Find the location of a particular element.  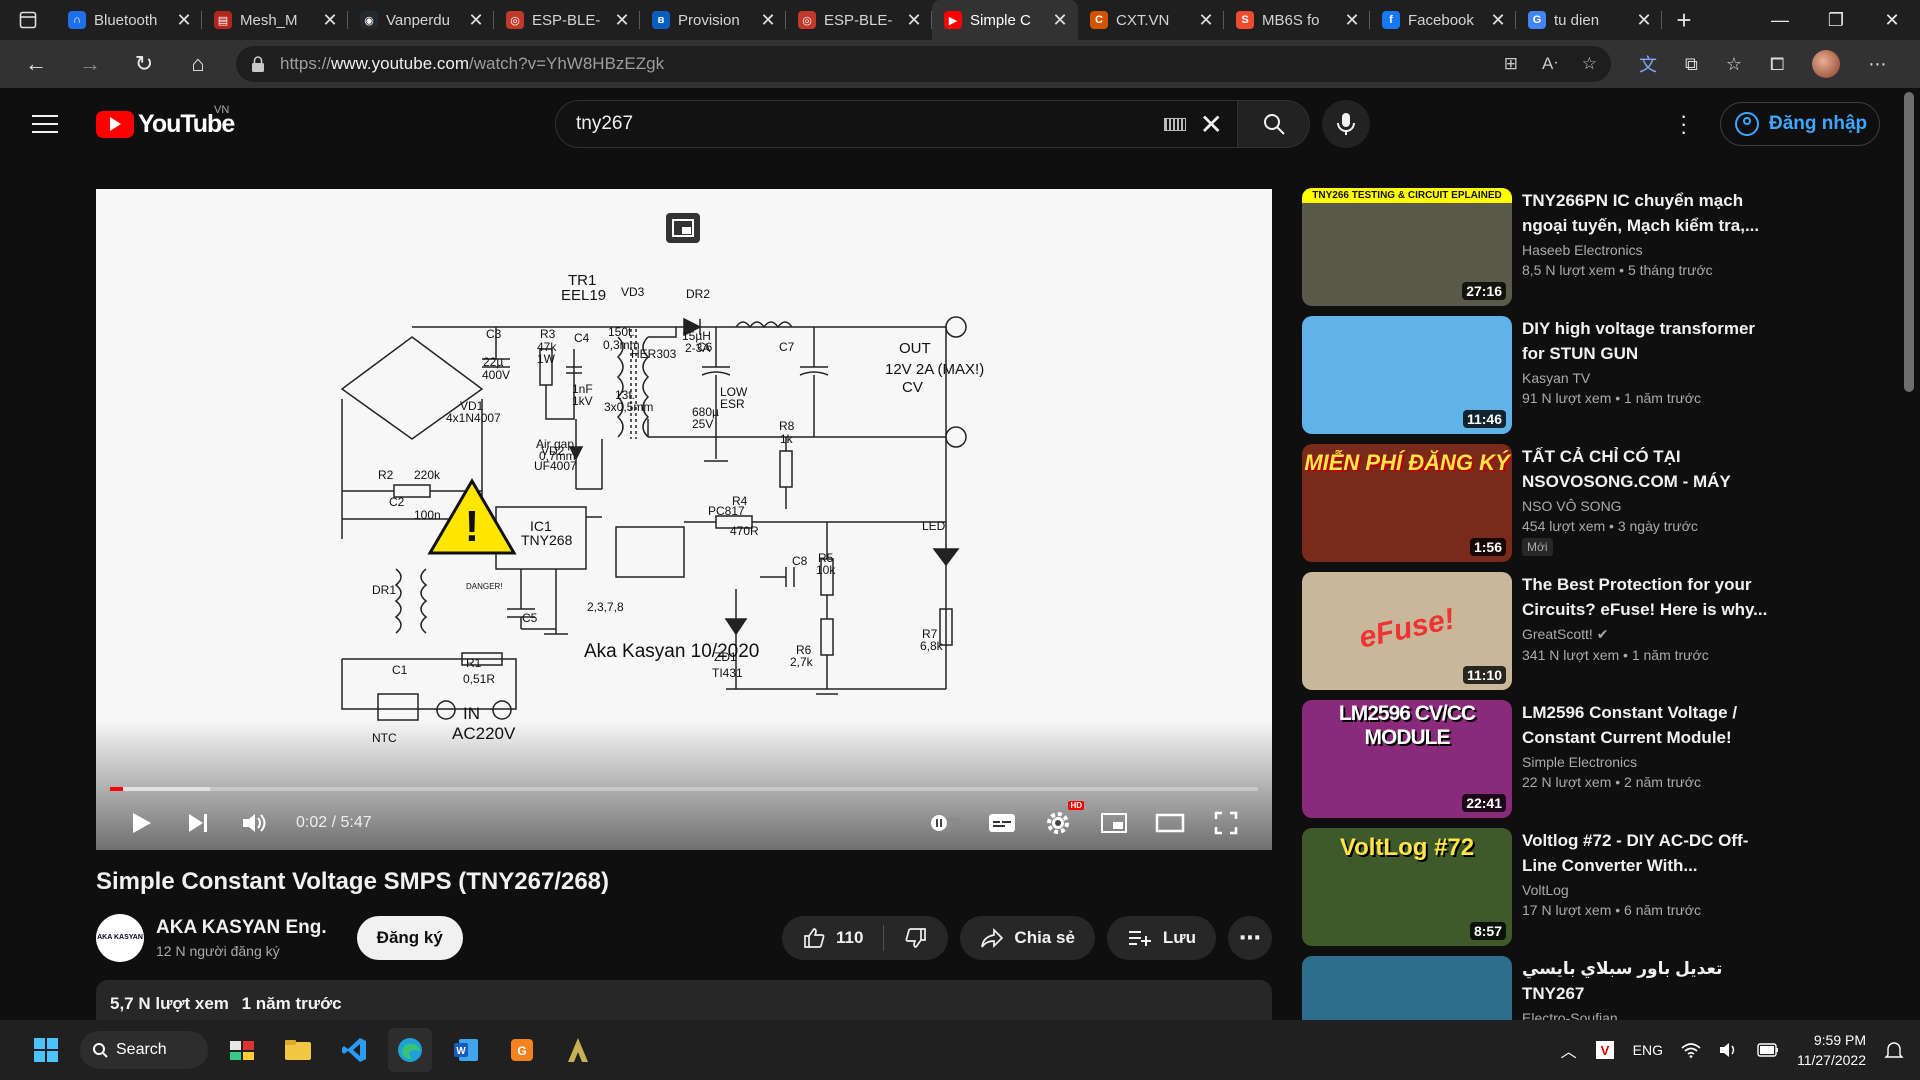

browser-tab: ▤ Mesh_M ✕ is located at coordinates (275, 20).